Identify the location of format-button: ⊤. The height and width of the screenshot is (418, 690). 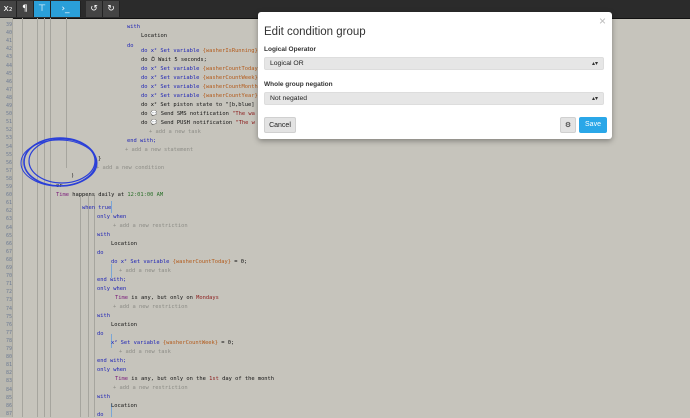
(42, 9).